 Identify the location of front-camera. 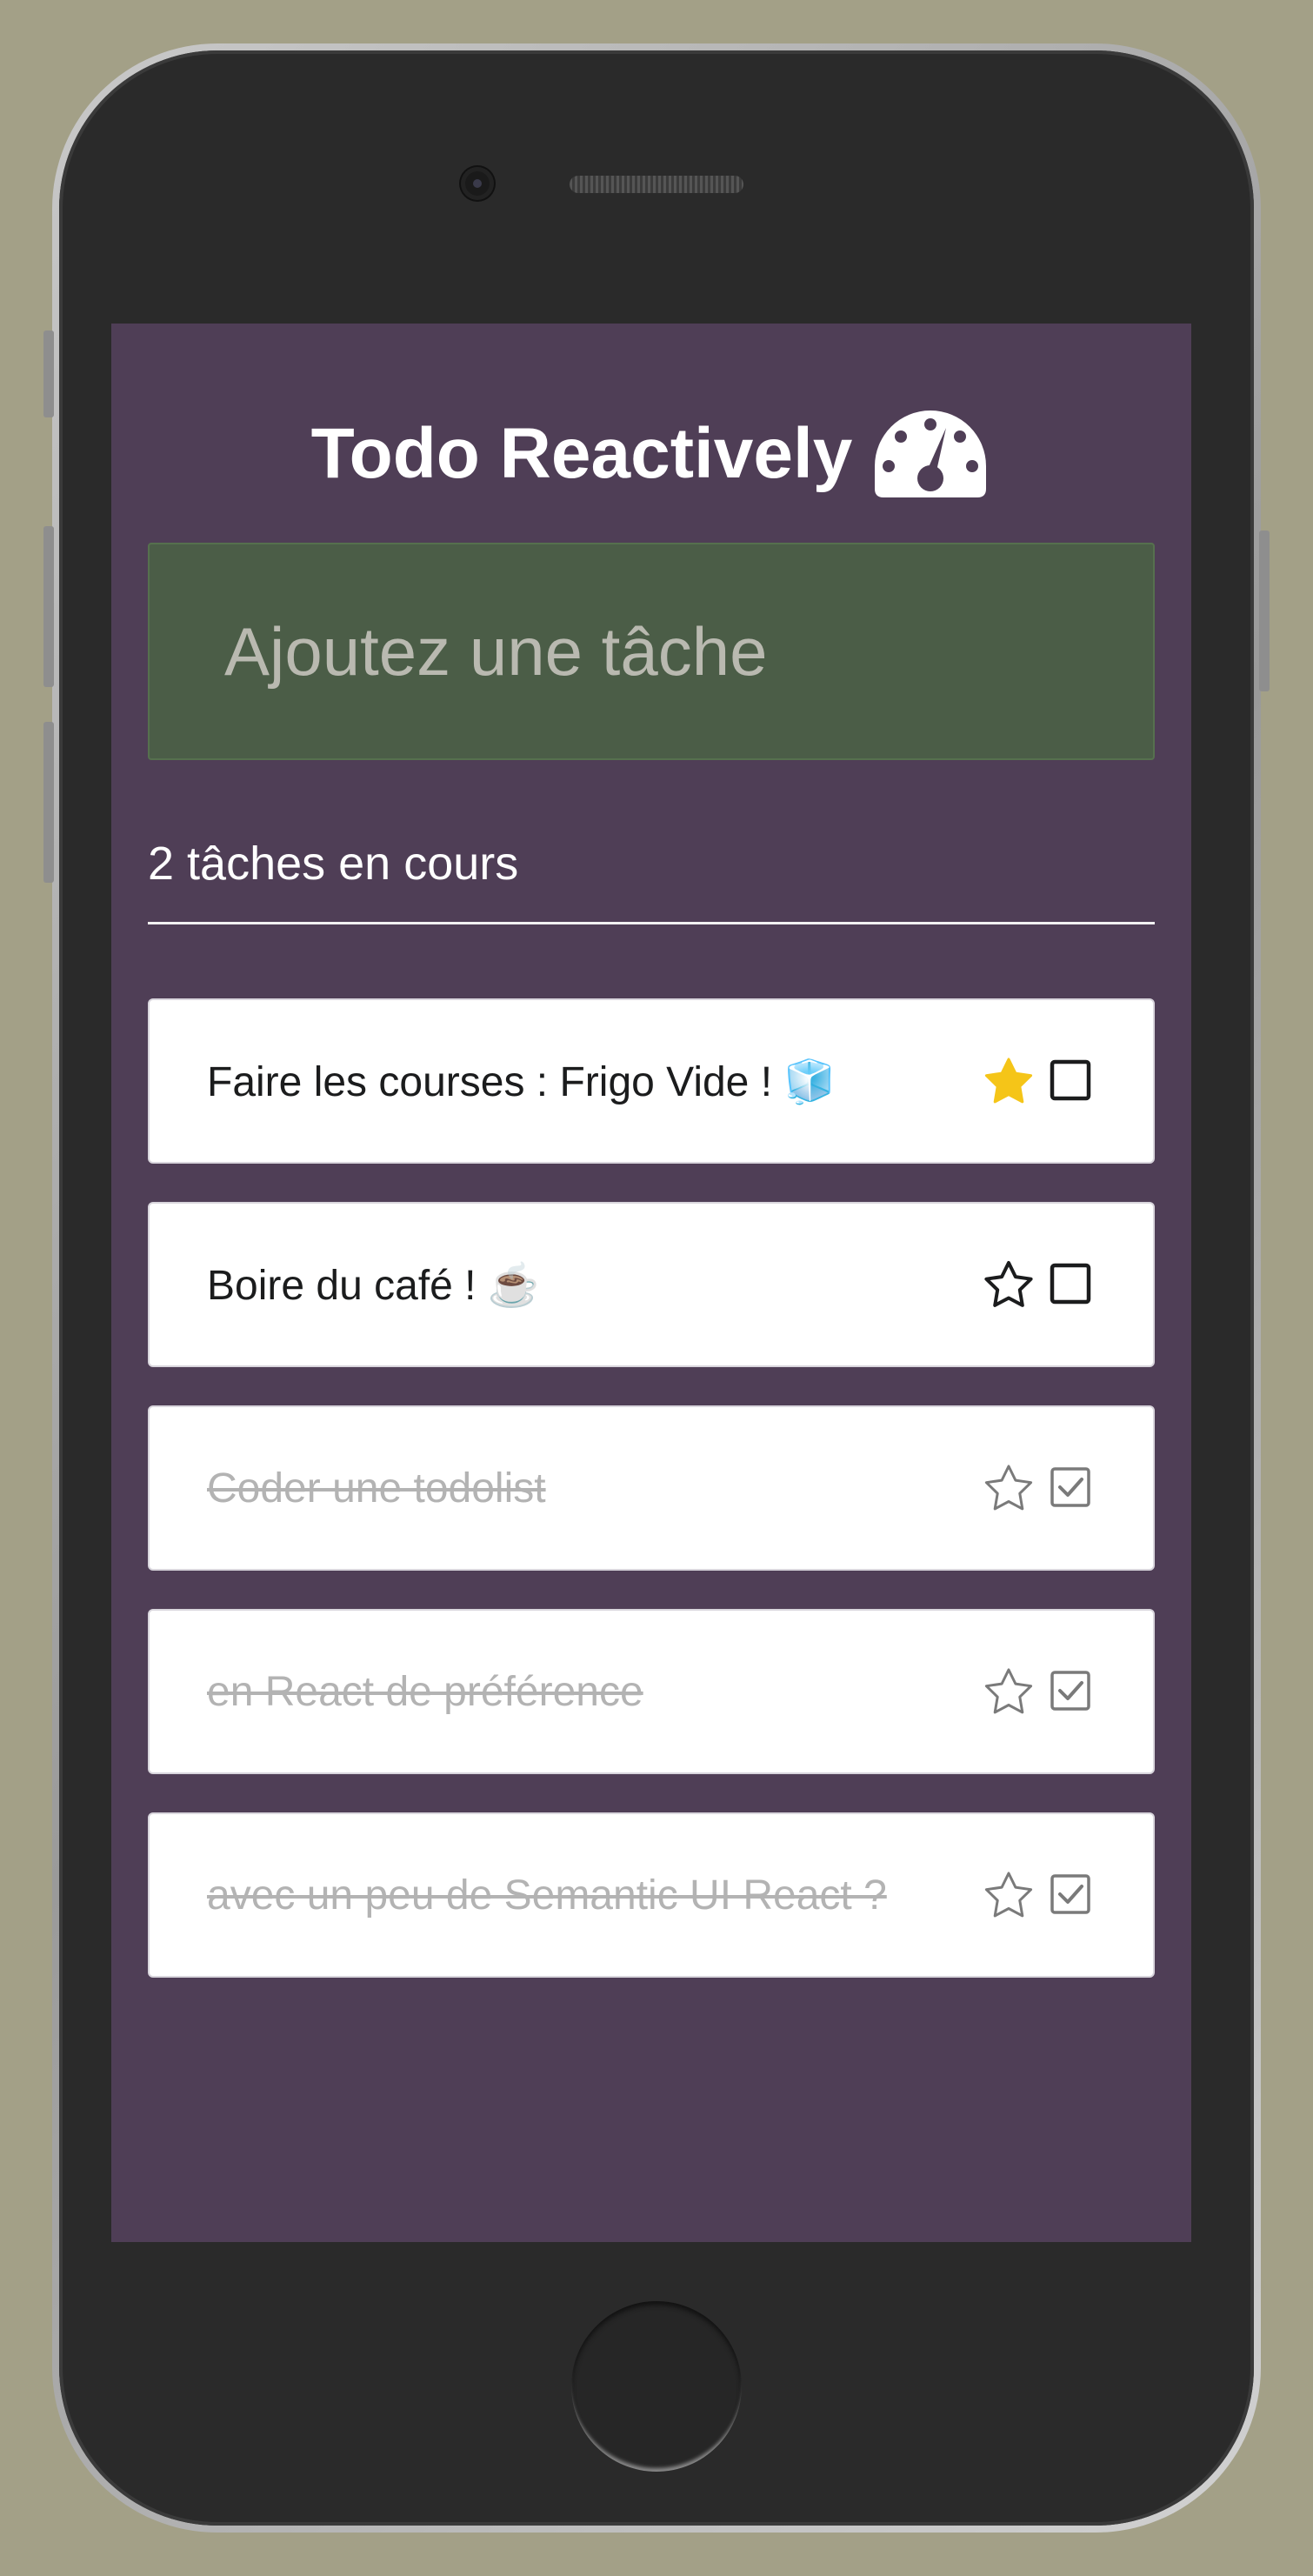
(477, 183).